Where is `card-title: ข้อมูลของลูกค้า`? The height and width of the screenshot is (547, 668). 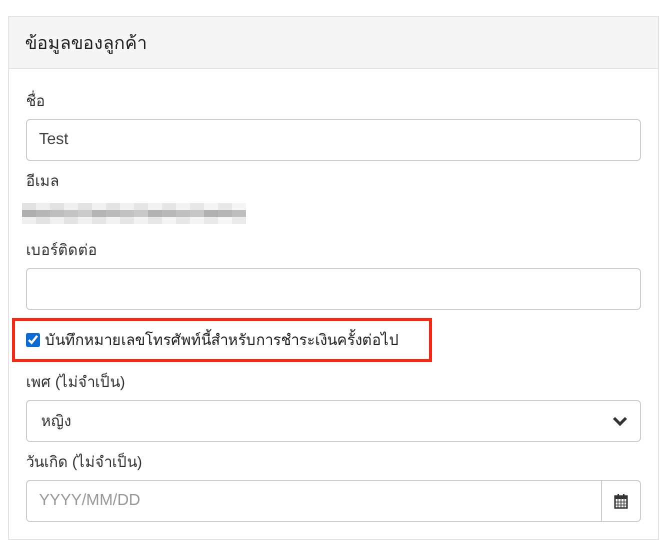
card-title: ข้อมูลของลูกค้า is located at coordinates (86, 44).